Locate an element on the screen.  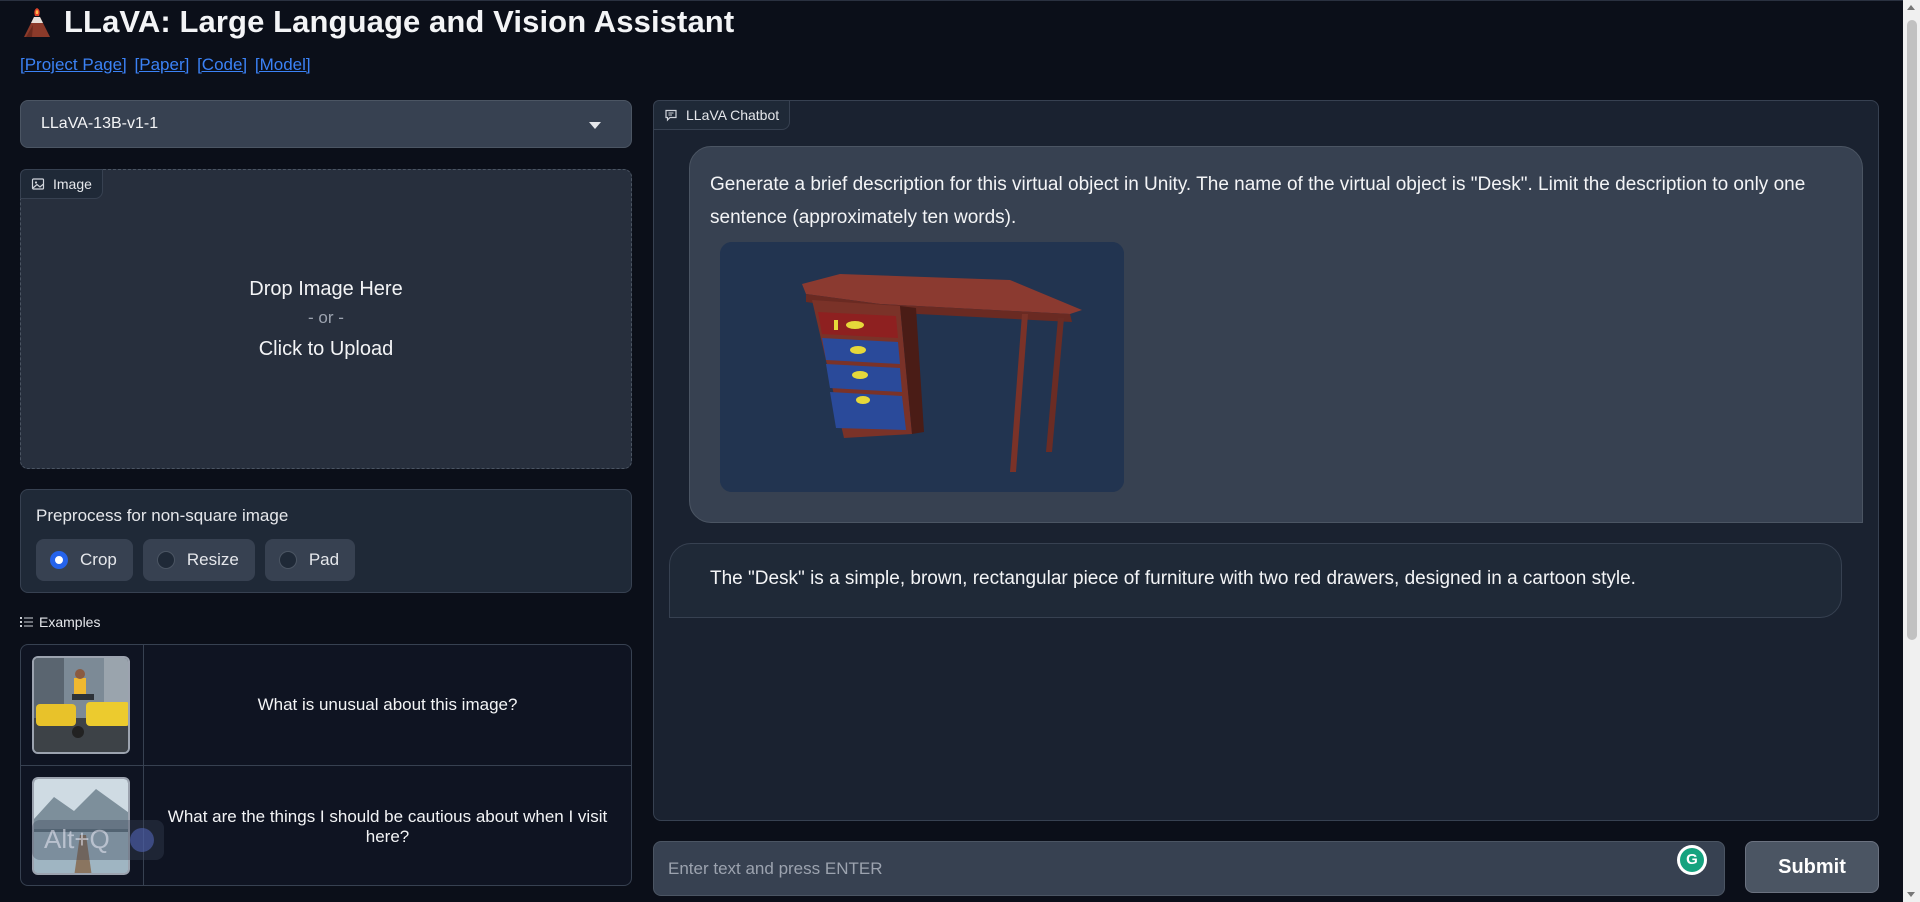
scroll-up-icon is located at coordinates (1911, 7).